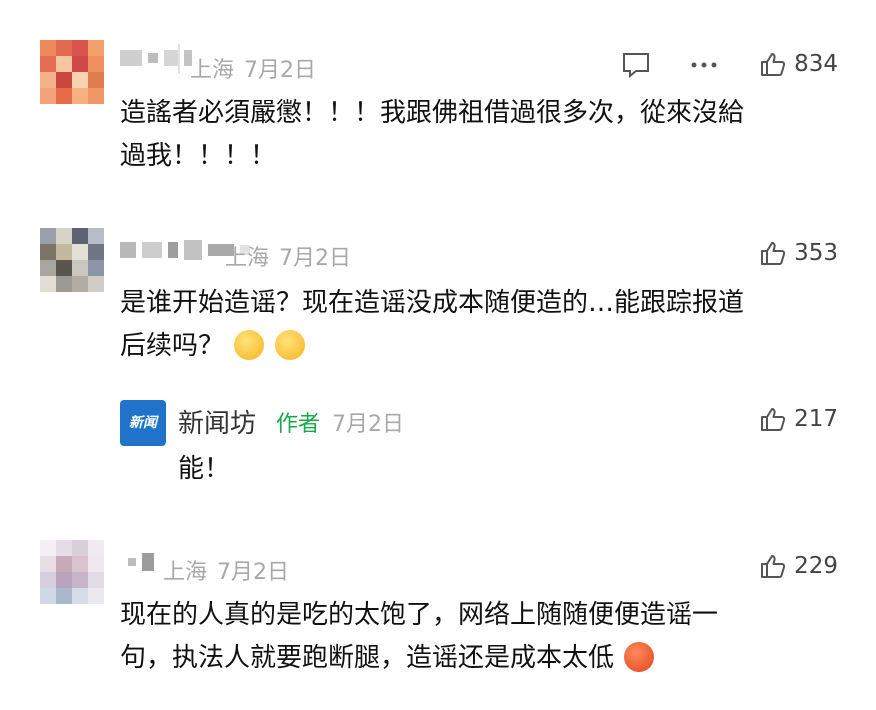 This screenshot has width=876, height=710. What do you see at coordinates (432, 303) in the screenshot?
I see `comment-line: 是谁开始造谣？现在造谣没成本随便造的…能跟踪报道` at bounding box center [432, 303].